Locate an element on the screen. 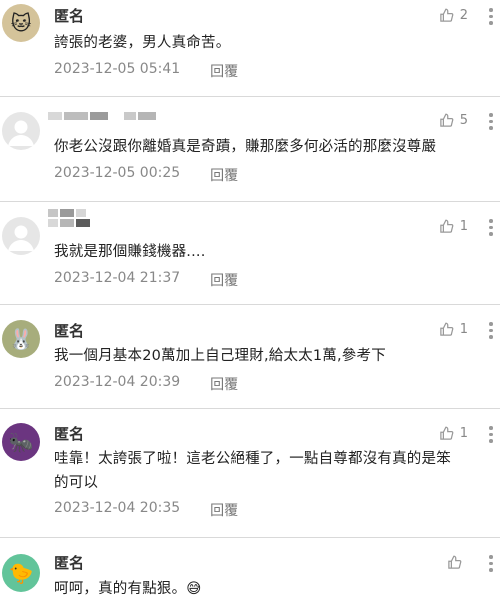  like-button: 2 is located at coordinates (453, 15).